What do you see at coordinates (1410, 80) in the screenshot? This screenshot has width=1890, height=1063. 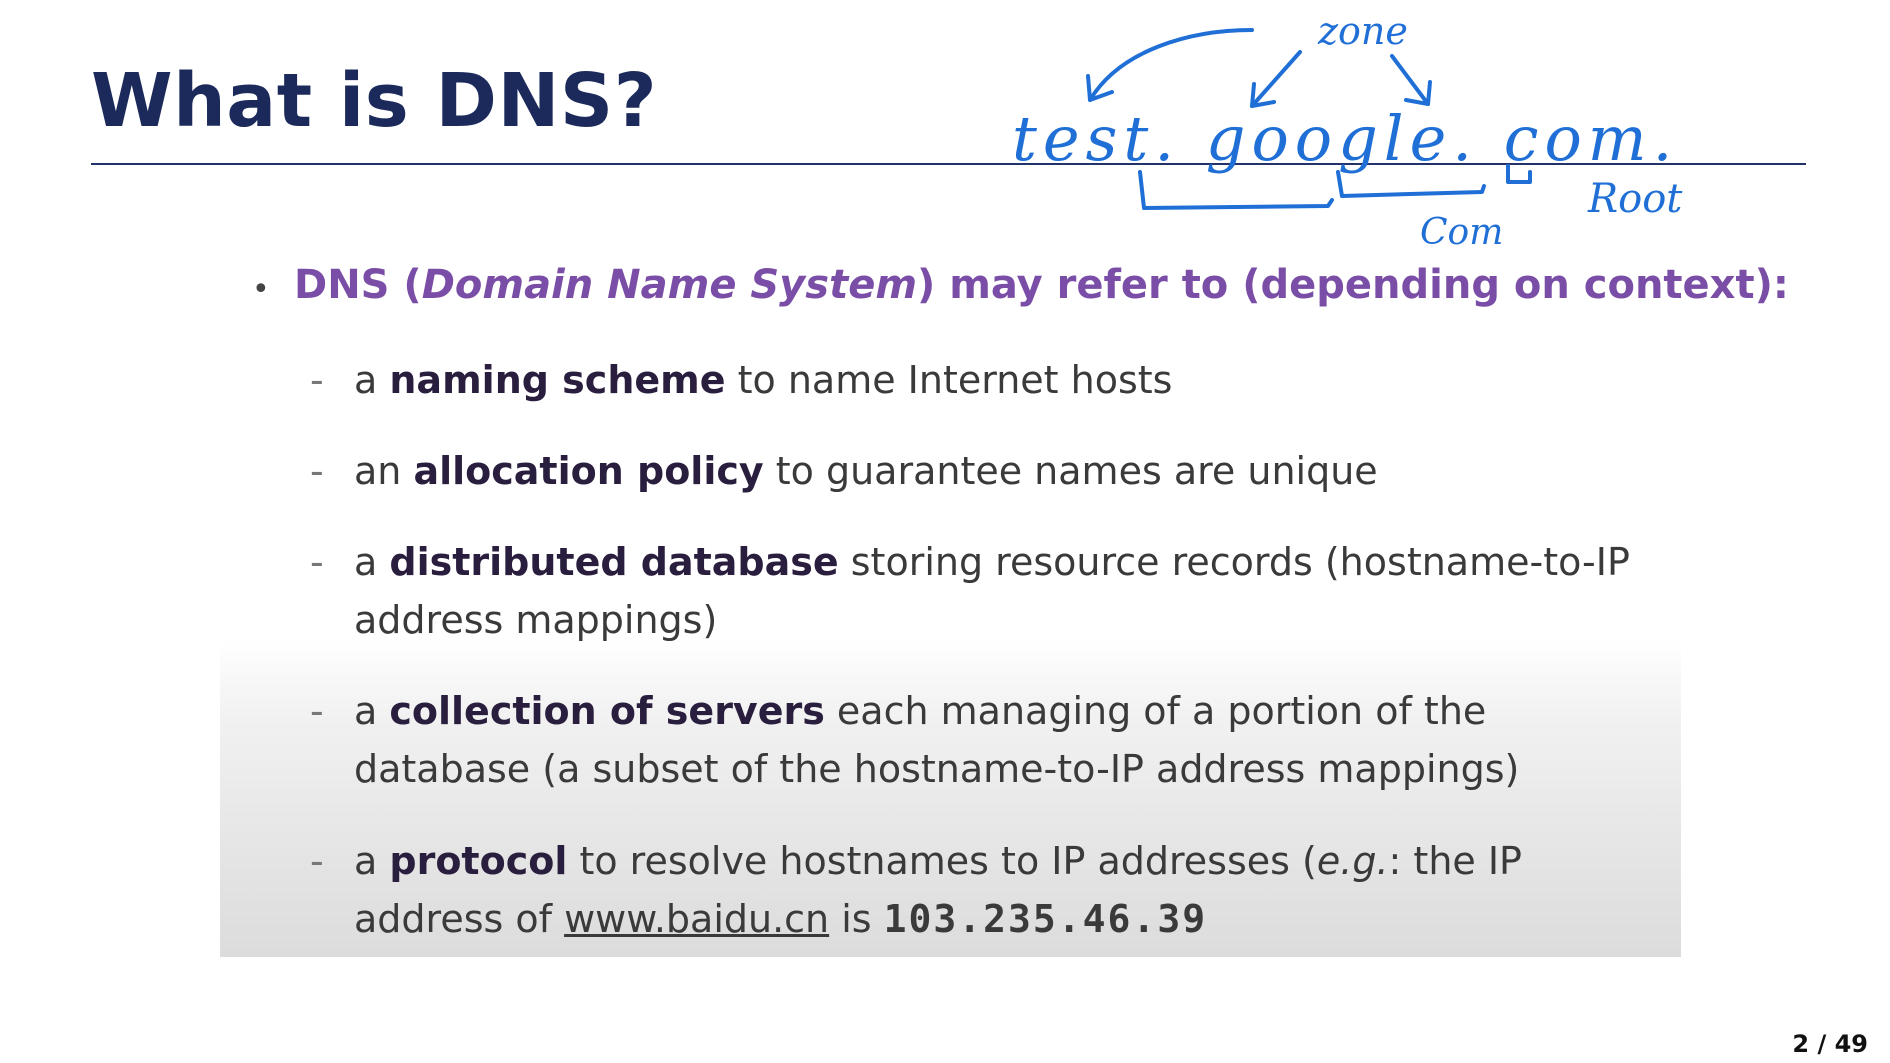 I see `arrow-to-root` at bounding box center [1410, 80].